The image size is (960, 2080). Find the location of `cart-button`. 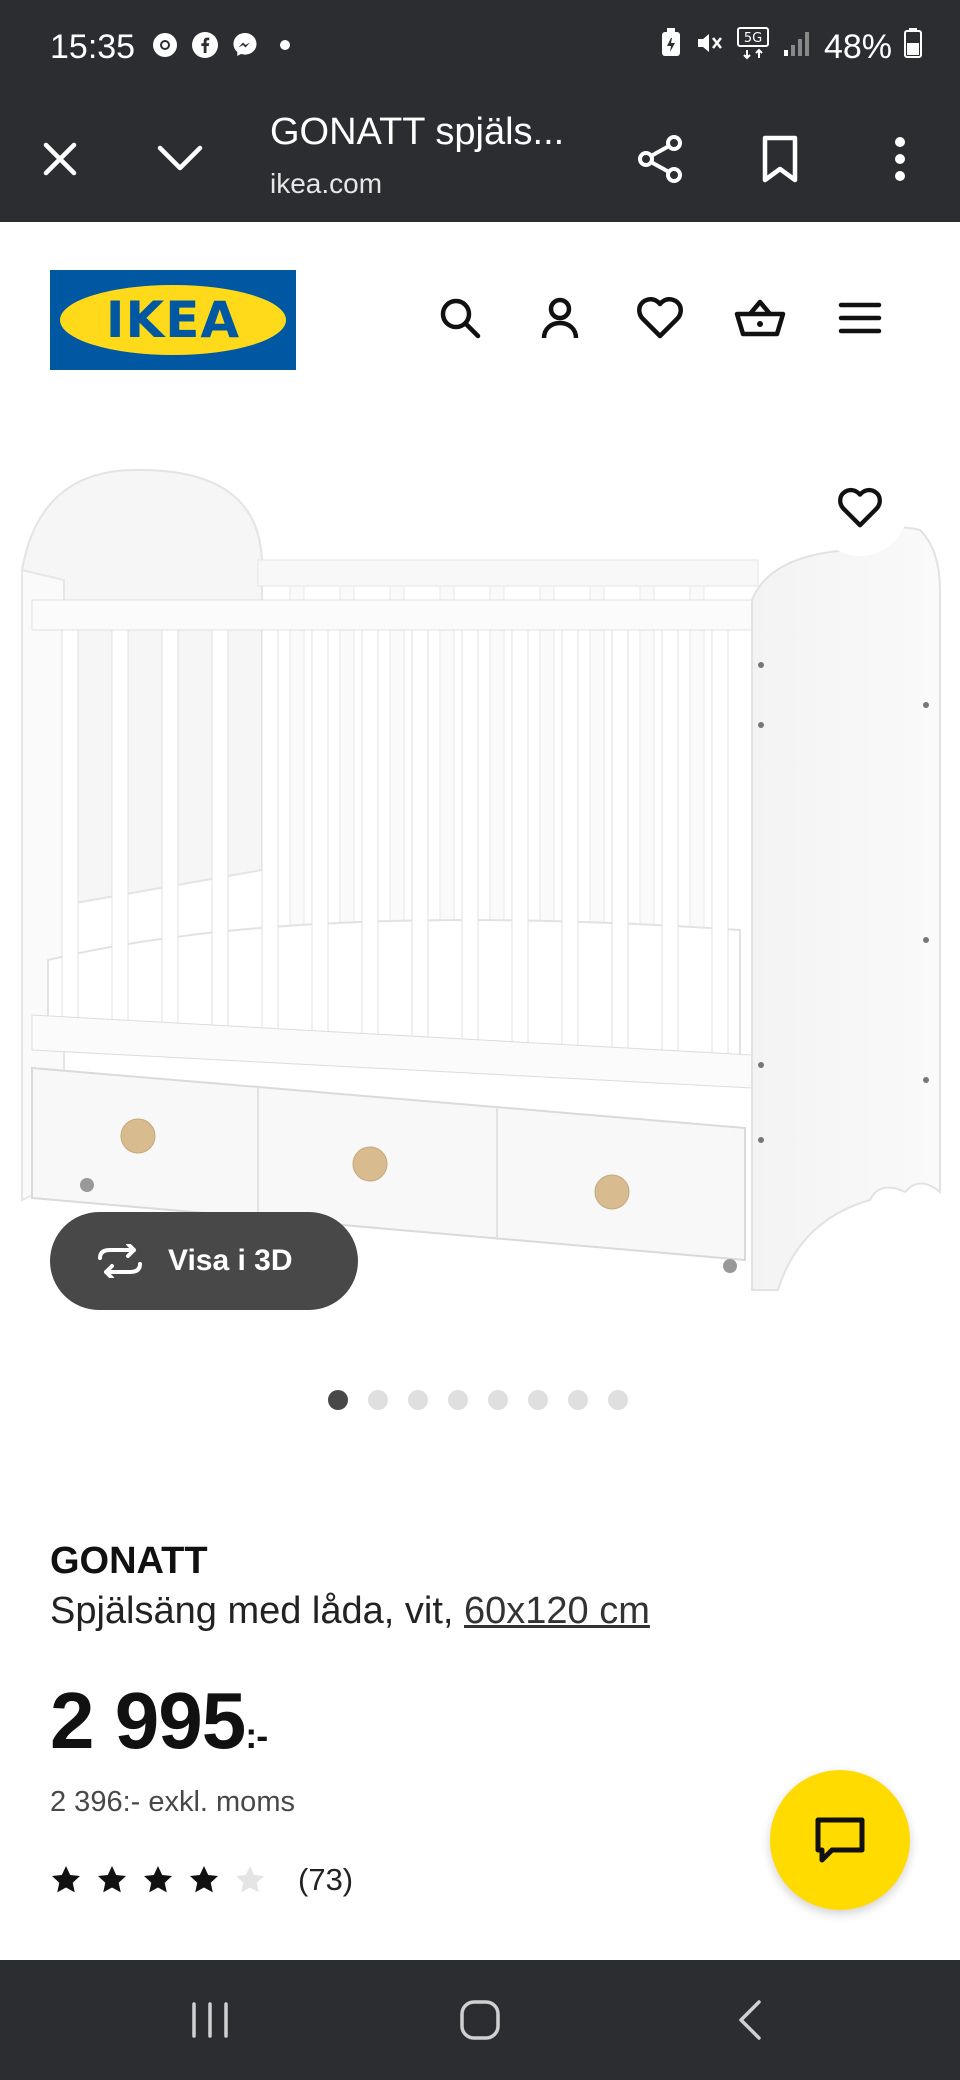

cart-button is located at coordinates (760, 318).